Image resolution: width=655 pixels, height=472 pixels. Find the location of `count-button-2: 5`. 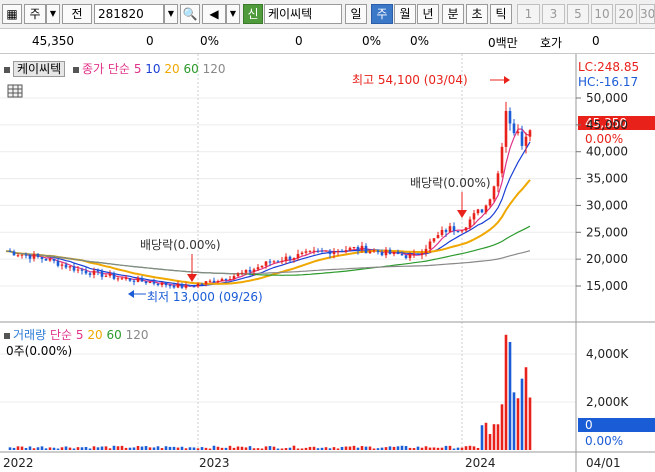

count-button-2: 5 is located at coordinates (578, 14).